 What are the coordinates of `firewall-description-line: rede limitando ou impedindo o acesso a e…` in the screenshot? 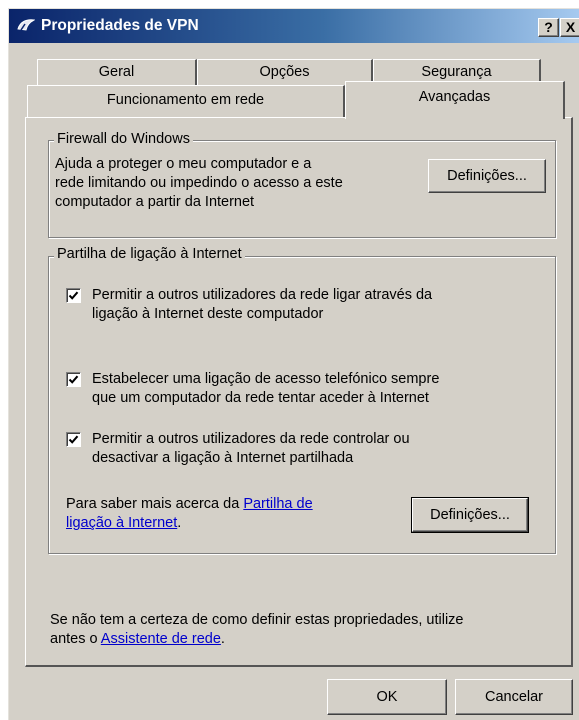 It's located at (199, 183).